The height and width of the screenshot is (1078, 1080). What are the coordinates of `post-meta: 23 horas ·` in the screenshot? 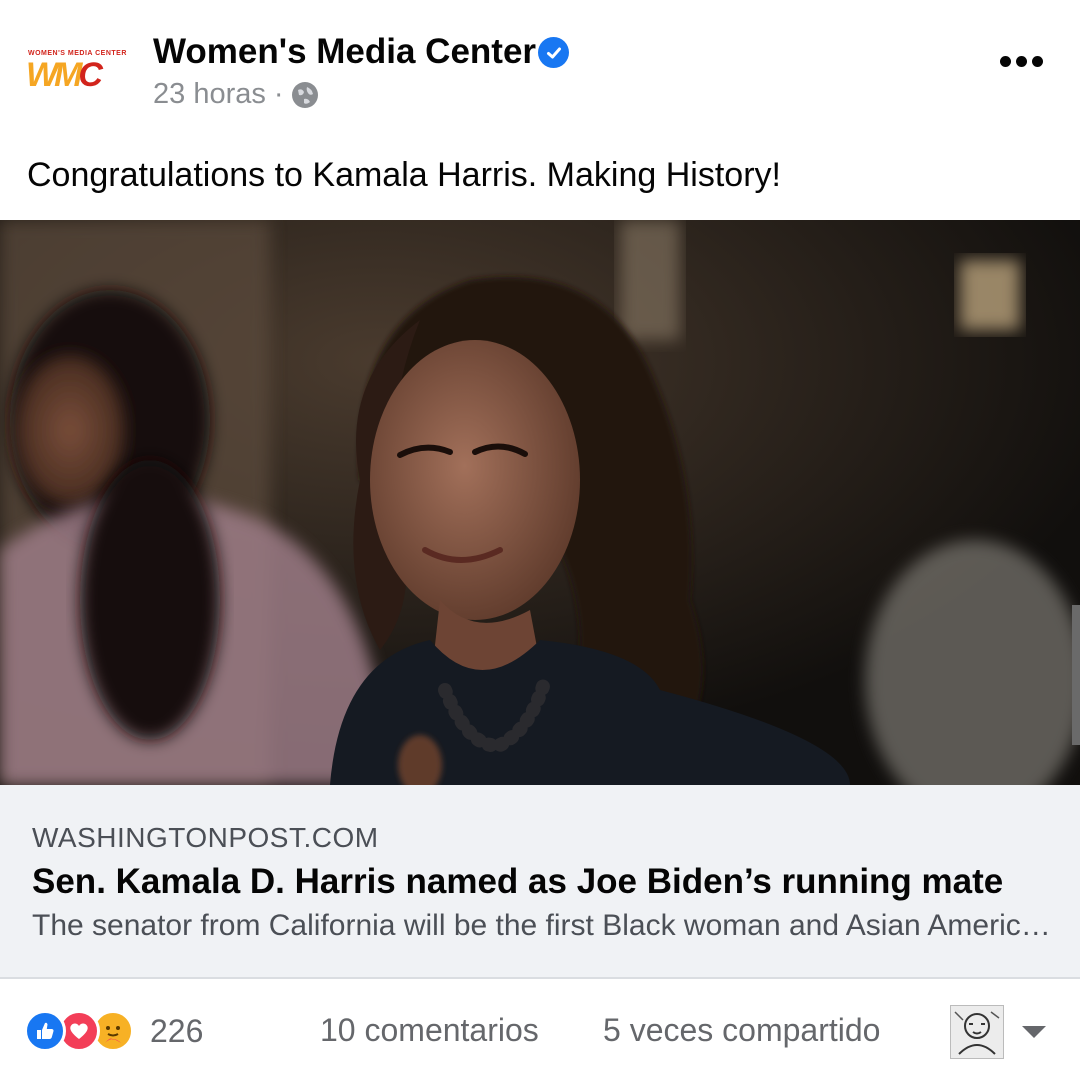 It's located at (235, 94).